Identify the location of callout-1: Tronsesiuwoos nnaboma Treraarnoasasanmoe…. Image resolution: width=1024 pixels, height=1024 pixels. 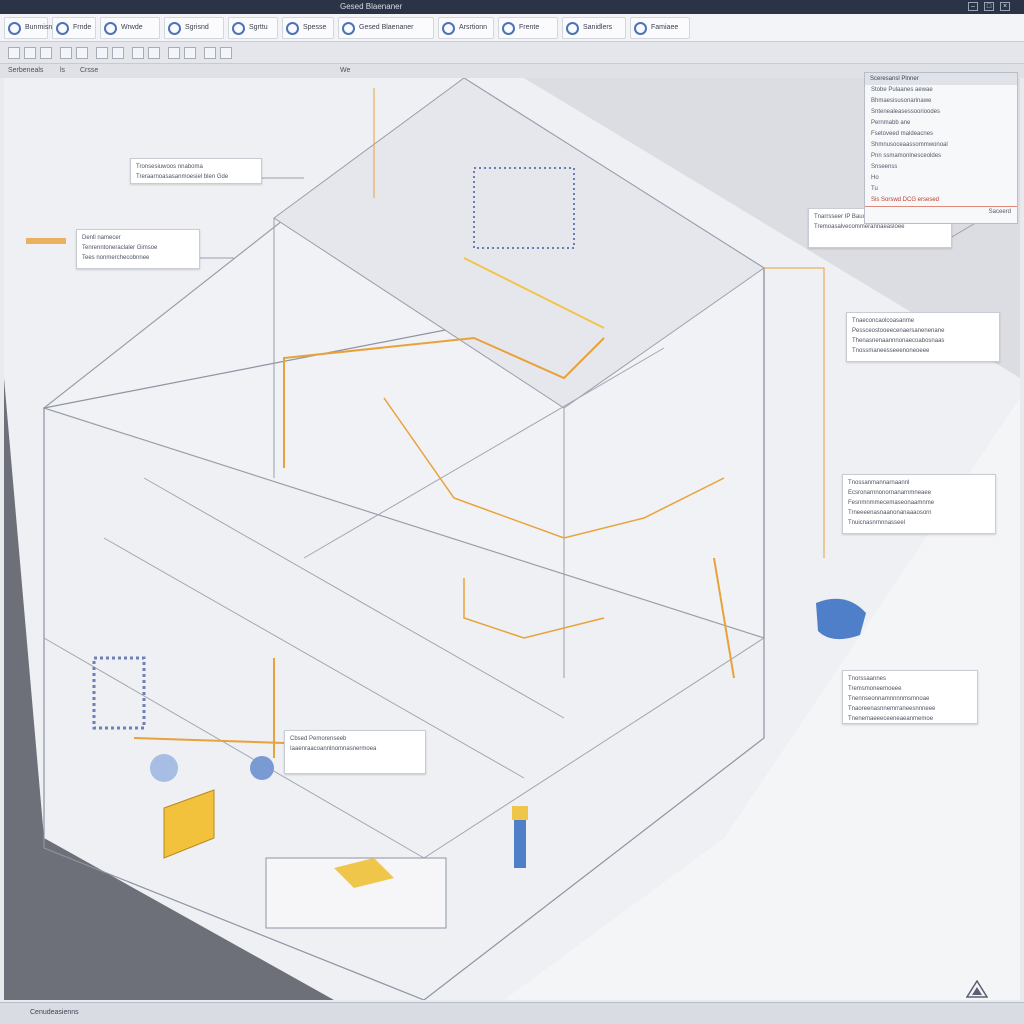
(196, 171).